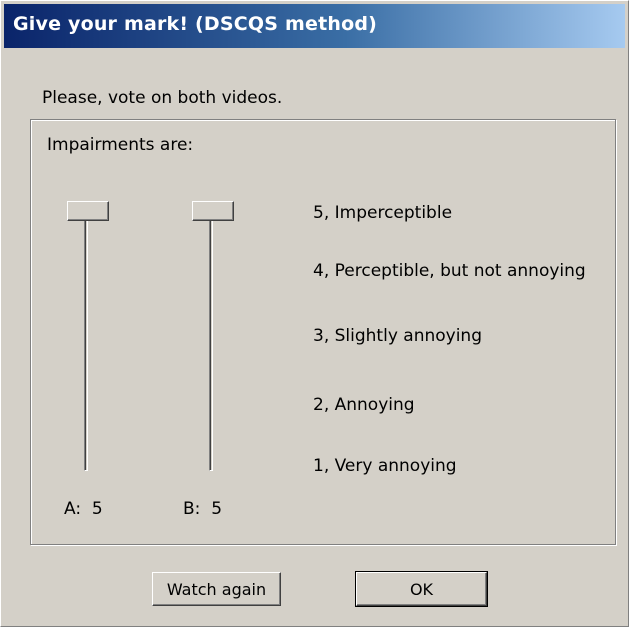  Describe the element at coordinates (86, 337) in the screenshot. I see `slider-a-track` at that location.